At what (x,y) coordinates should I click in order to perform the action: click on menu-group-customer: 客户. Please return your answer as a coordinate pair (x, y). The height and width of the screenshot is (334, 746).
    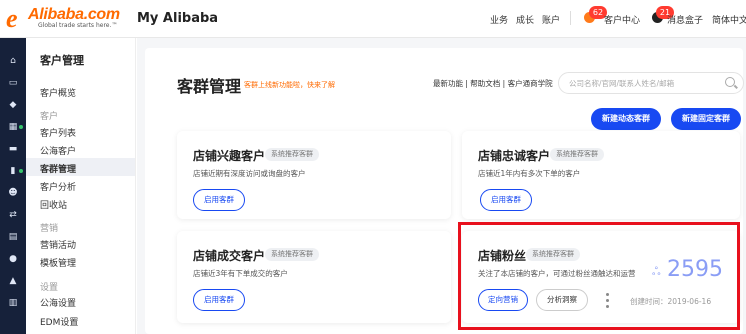
    Looking at the image, I should click on (49, 117).